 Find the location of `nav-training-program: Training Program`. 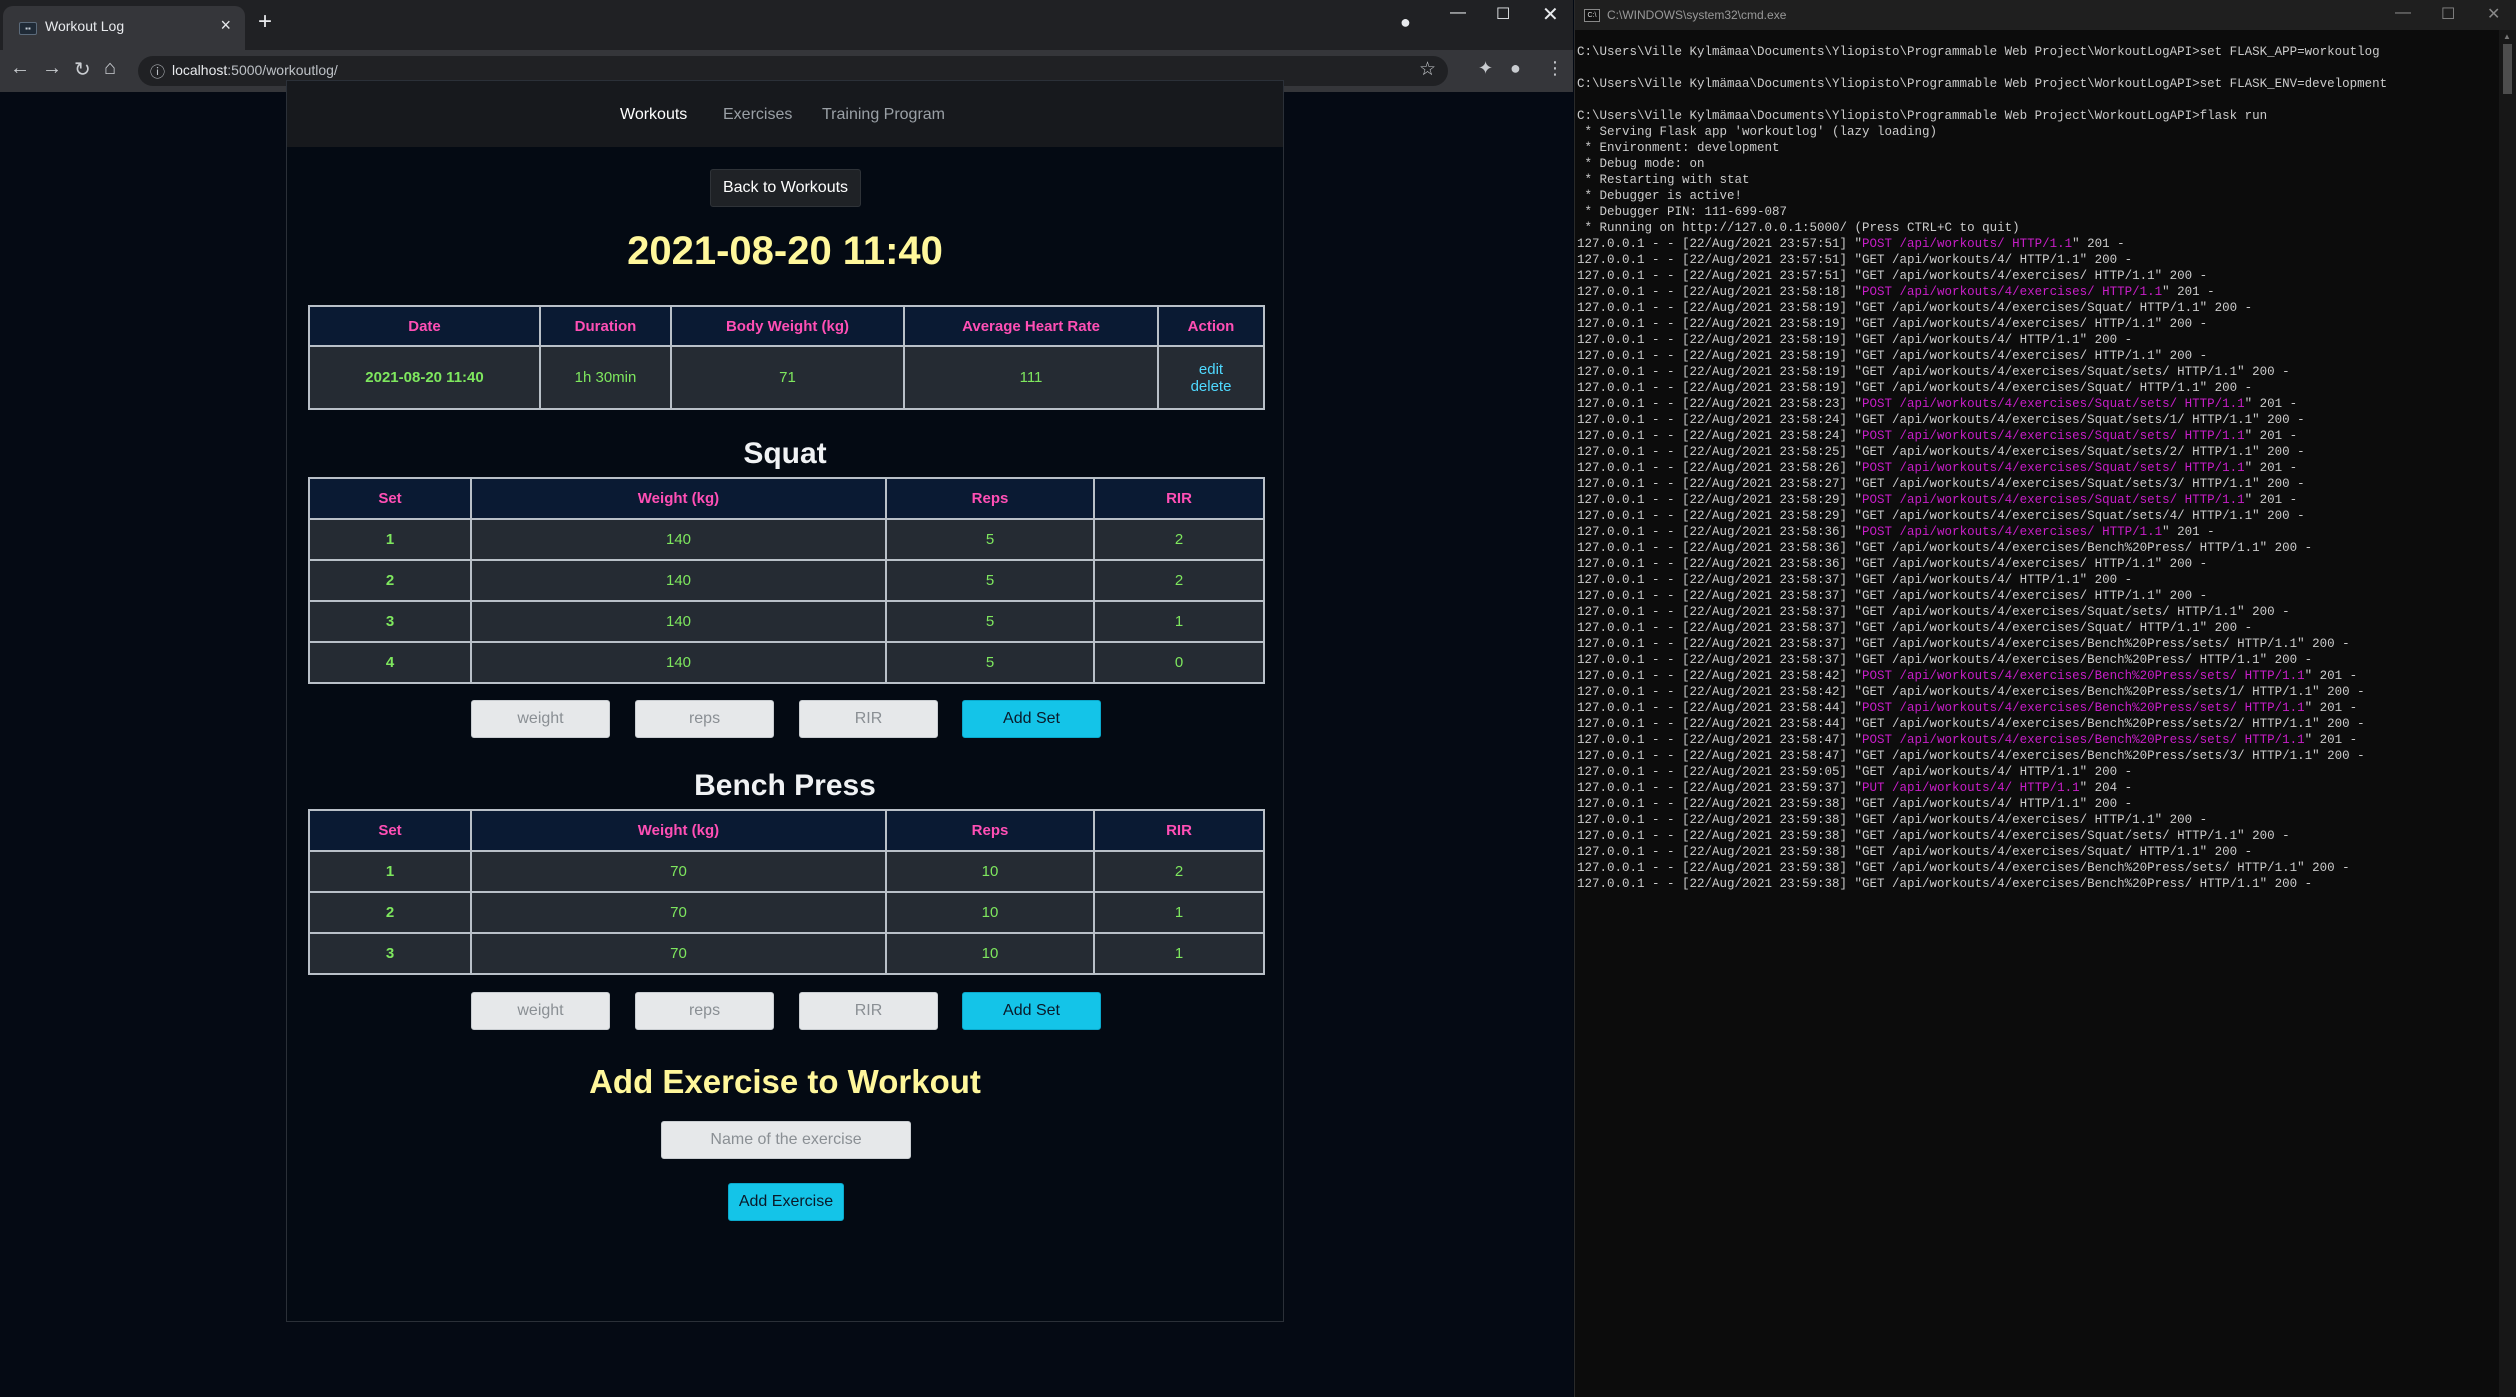

nav-training-program: Training Program is located at coordinates (883, 115).